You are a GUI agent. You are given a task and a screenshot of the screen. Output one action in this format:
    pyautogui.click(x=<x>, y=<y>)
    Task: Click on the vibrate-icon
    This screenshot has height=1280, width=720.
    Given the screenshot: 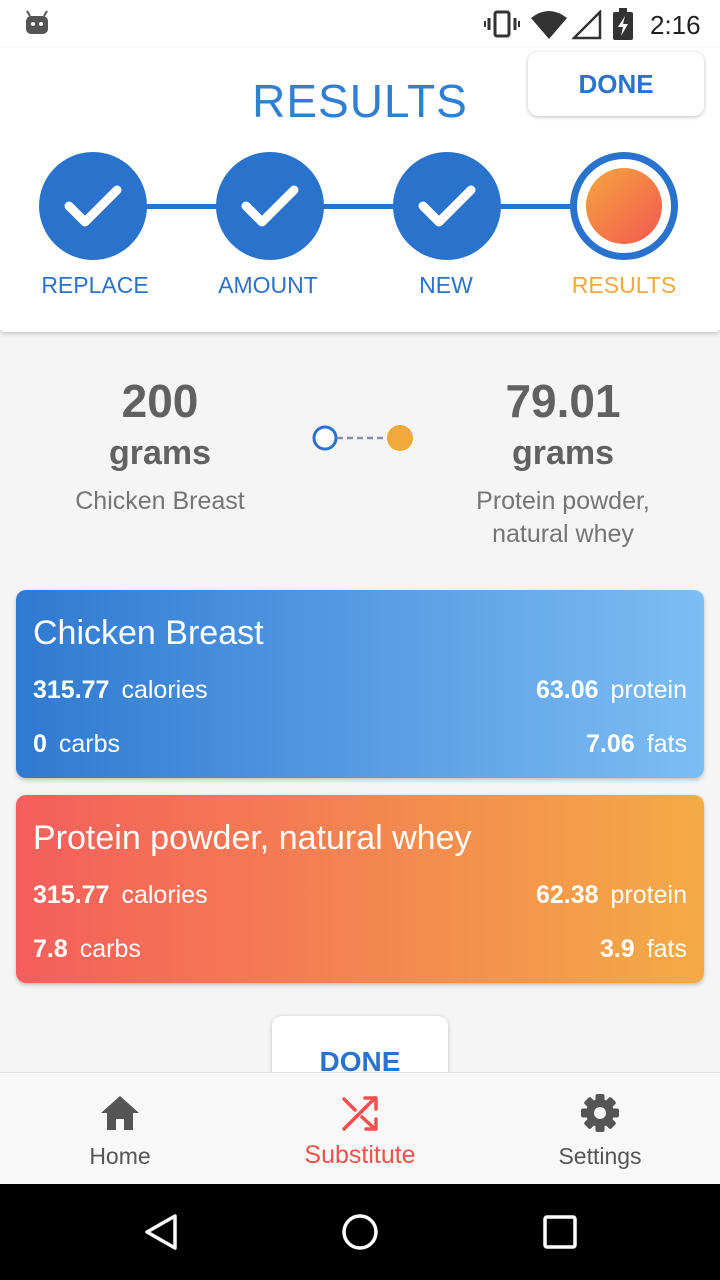 What is the action you would take?
    pyautogui.click(x=502, y=24)
    